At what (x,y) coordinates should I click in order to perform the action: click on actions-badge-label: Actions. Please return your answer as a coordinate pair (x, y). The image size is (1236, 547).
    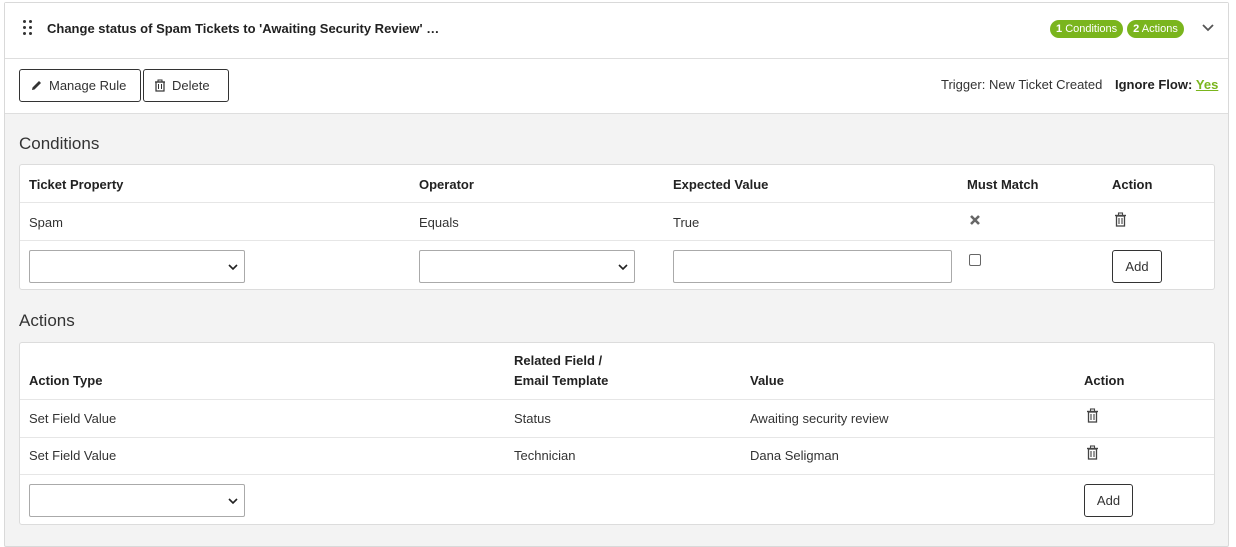
    Looking at the image, I should click on (1159, 29).